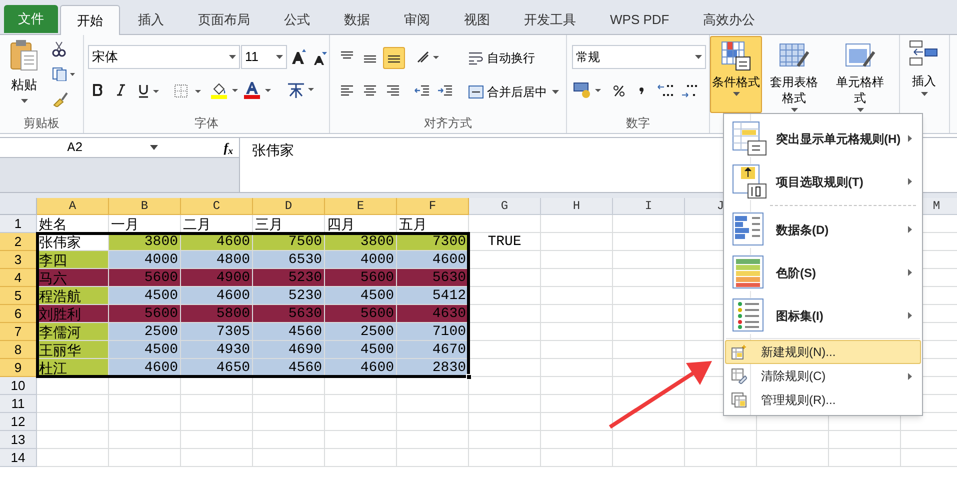  What do you see at coordinates (619, 91) in the screenshot?
I see `percent-icon` at bounding box center [619, 91].